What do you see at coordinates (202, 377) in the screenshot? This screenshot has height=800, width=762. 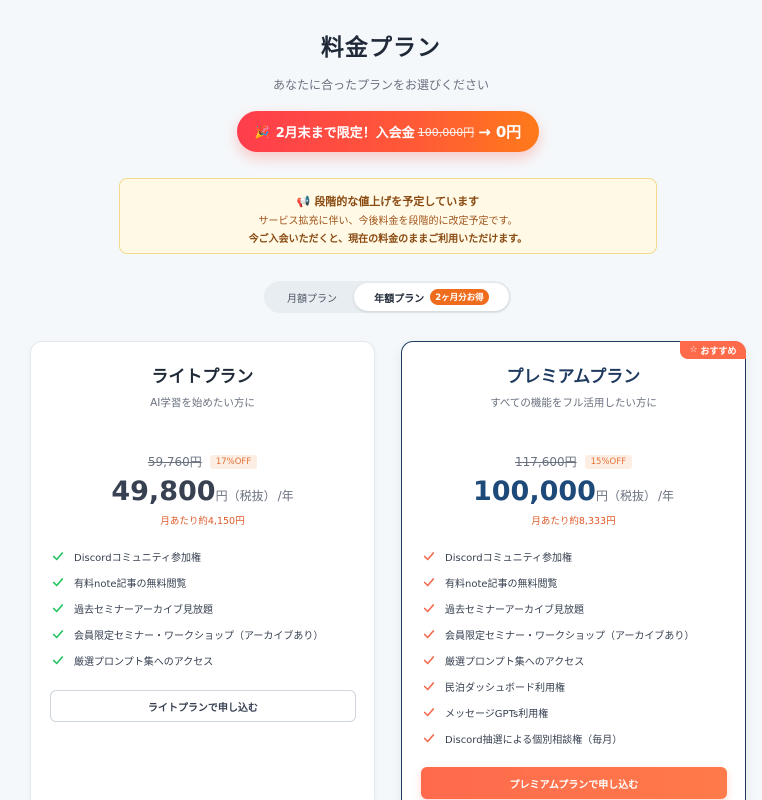 I see `lite-plan-name: ライトプラン` at bounding box center [202, 377].